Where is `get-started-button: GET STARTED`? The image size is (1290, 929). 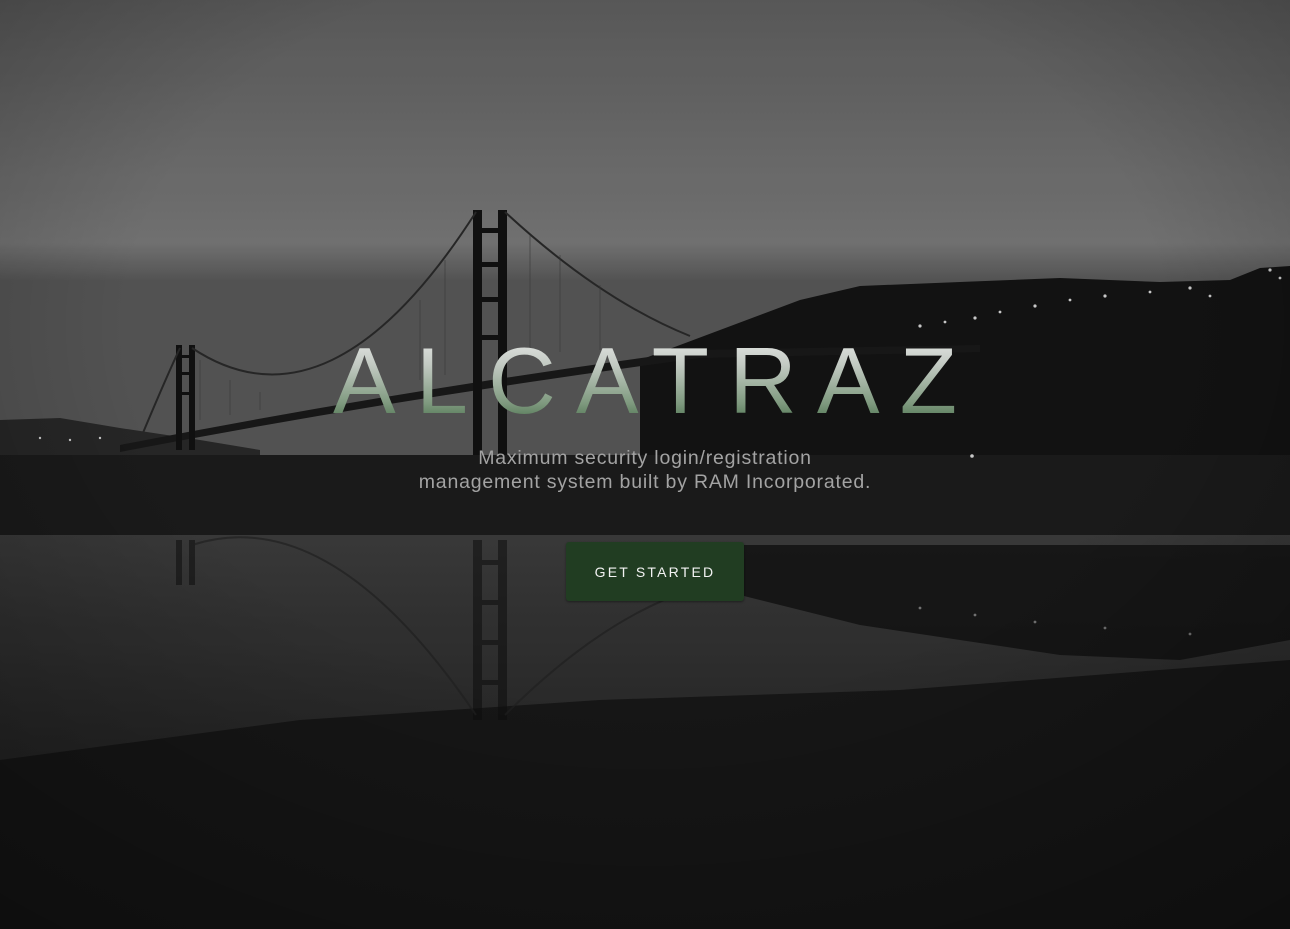
get-started-button: GET STARTED is located at coordinates (655, 571).